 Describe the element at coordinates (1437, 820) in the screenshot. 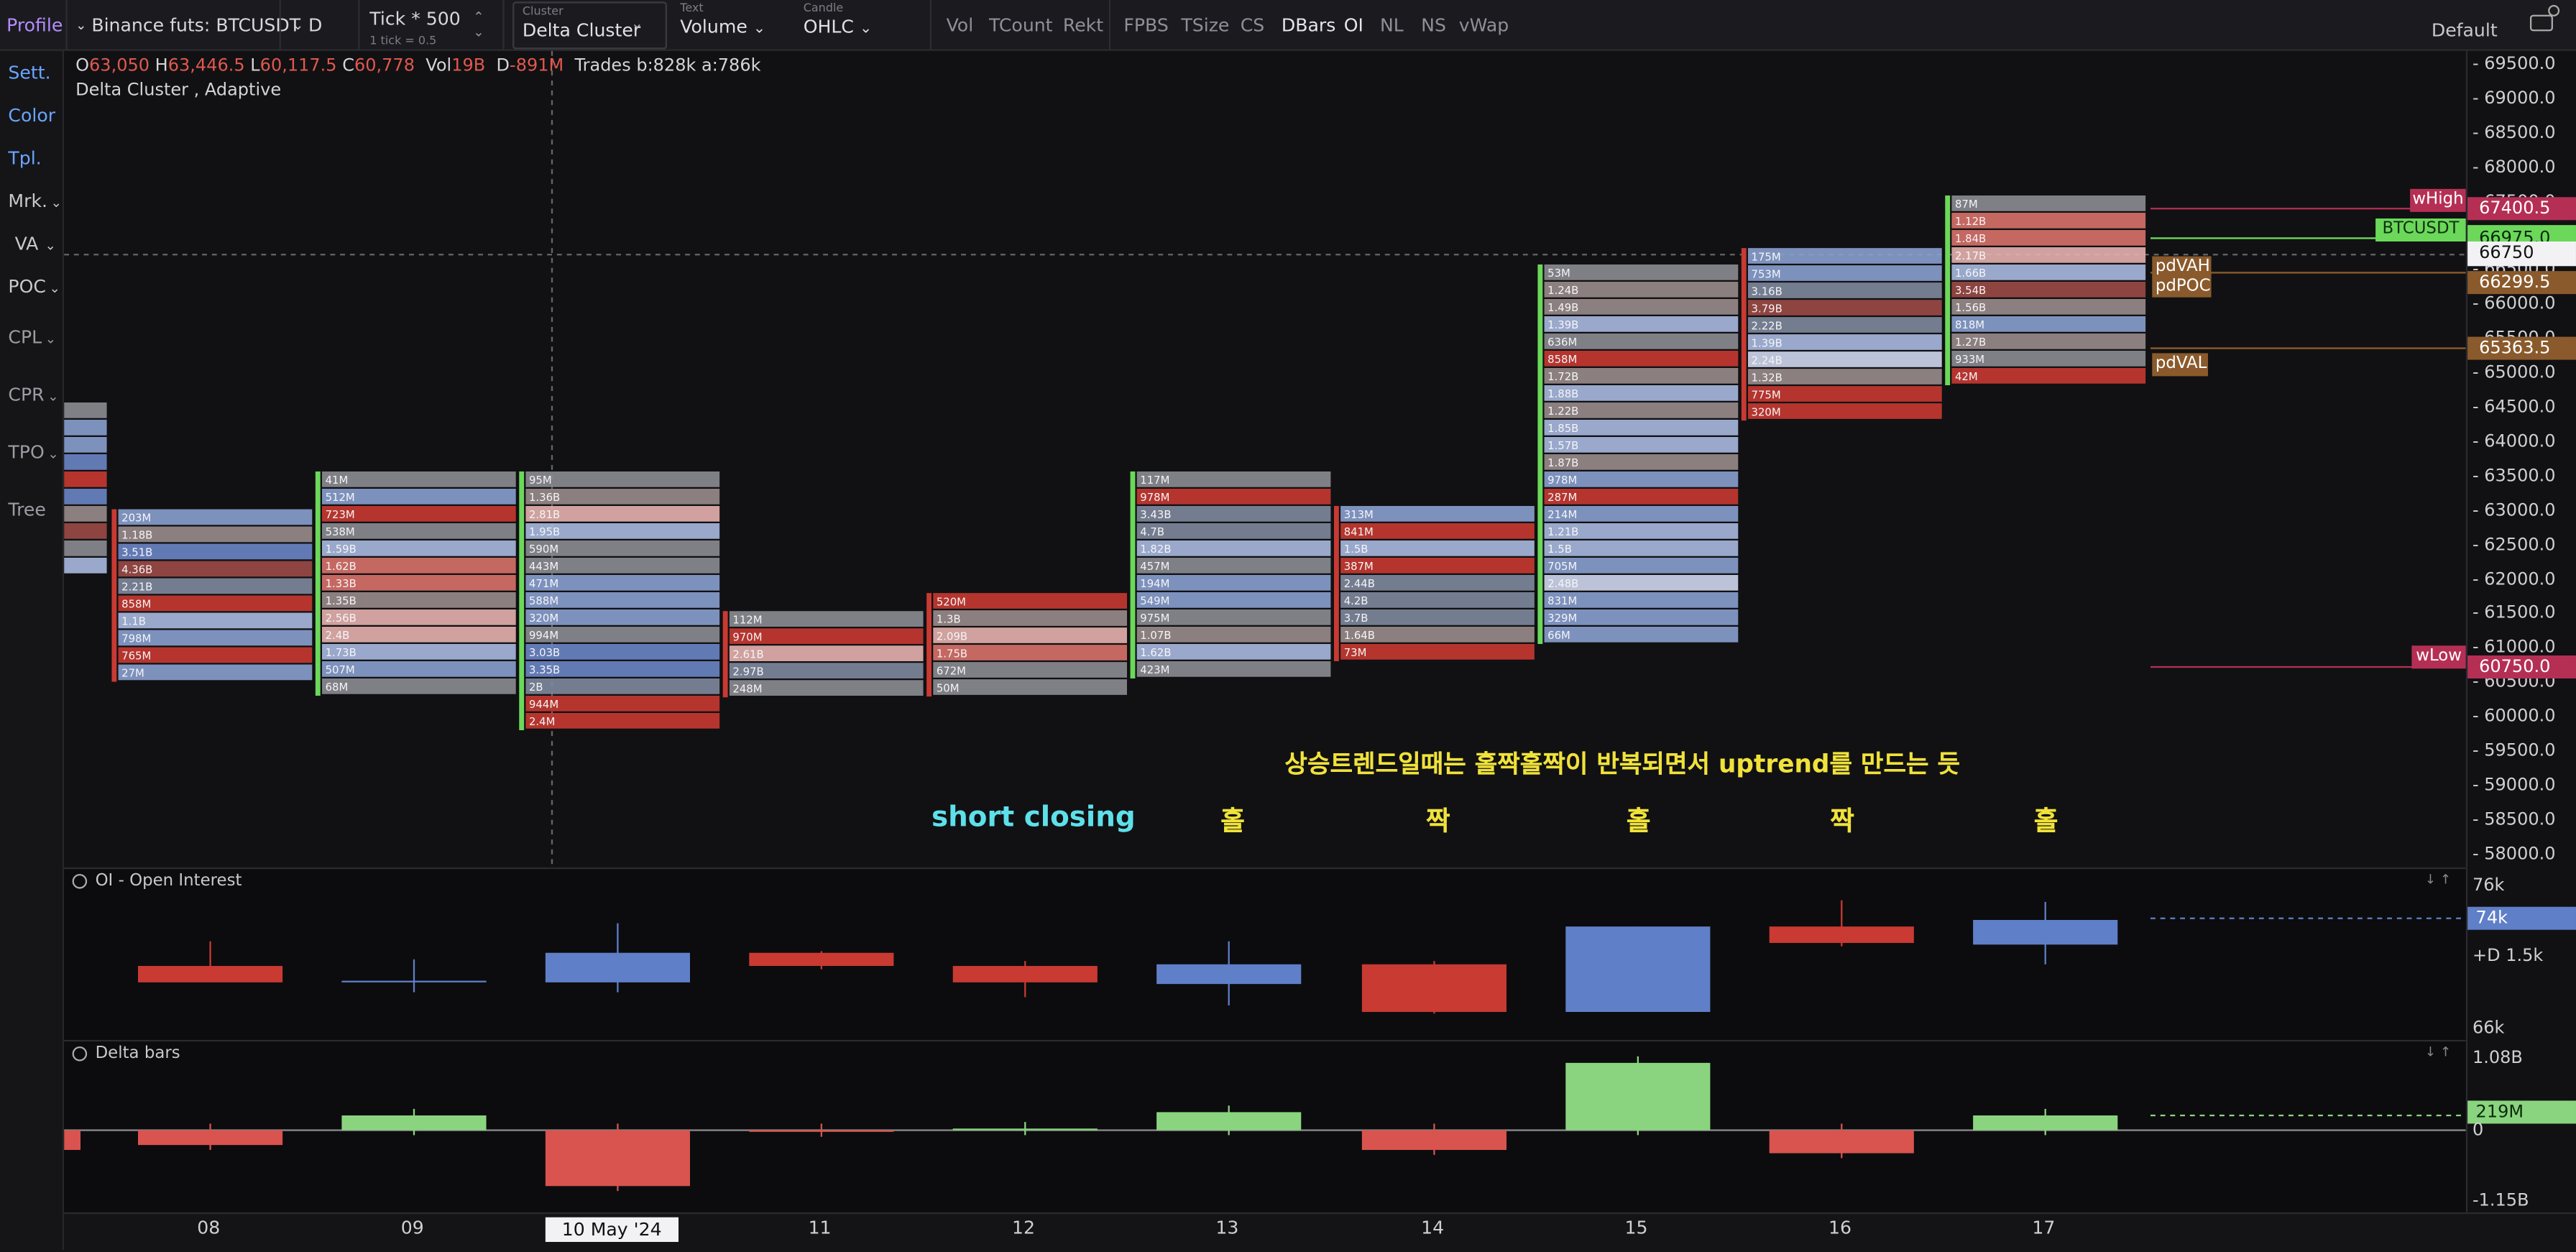

I see `mark-even-1: 짝` at that location.